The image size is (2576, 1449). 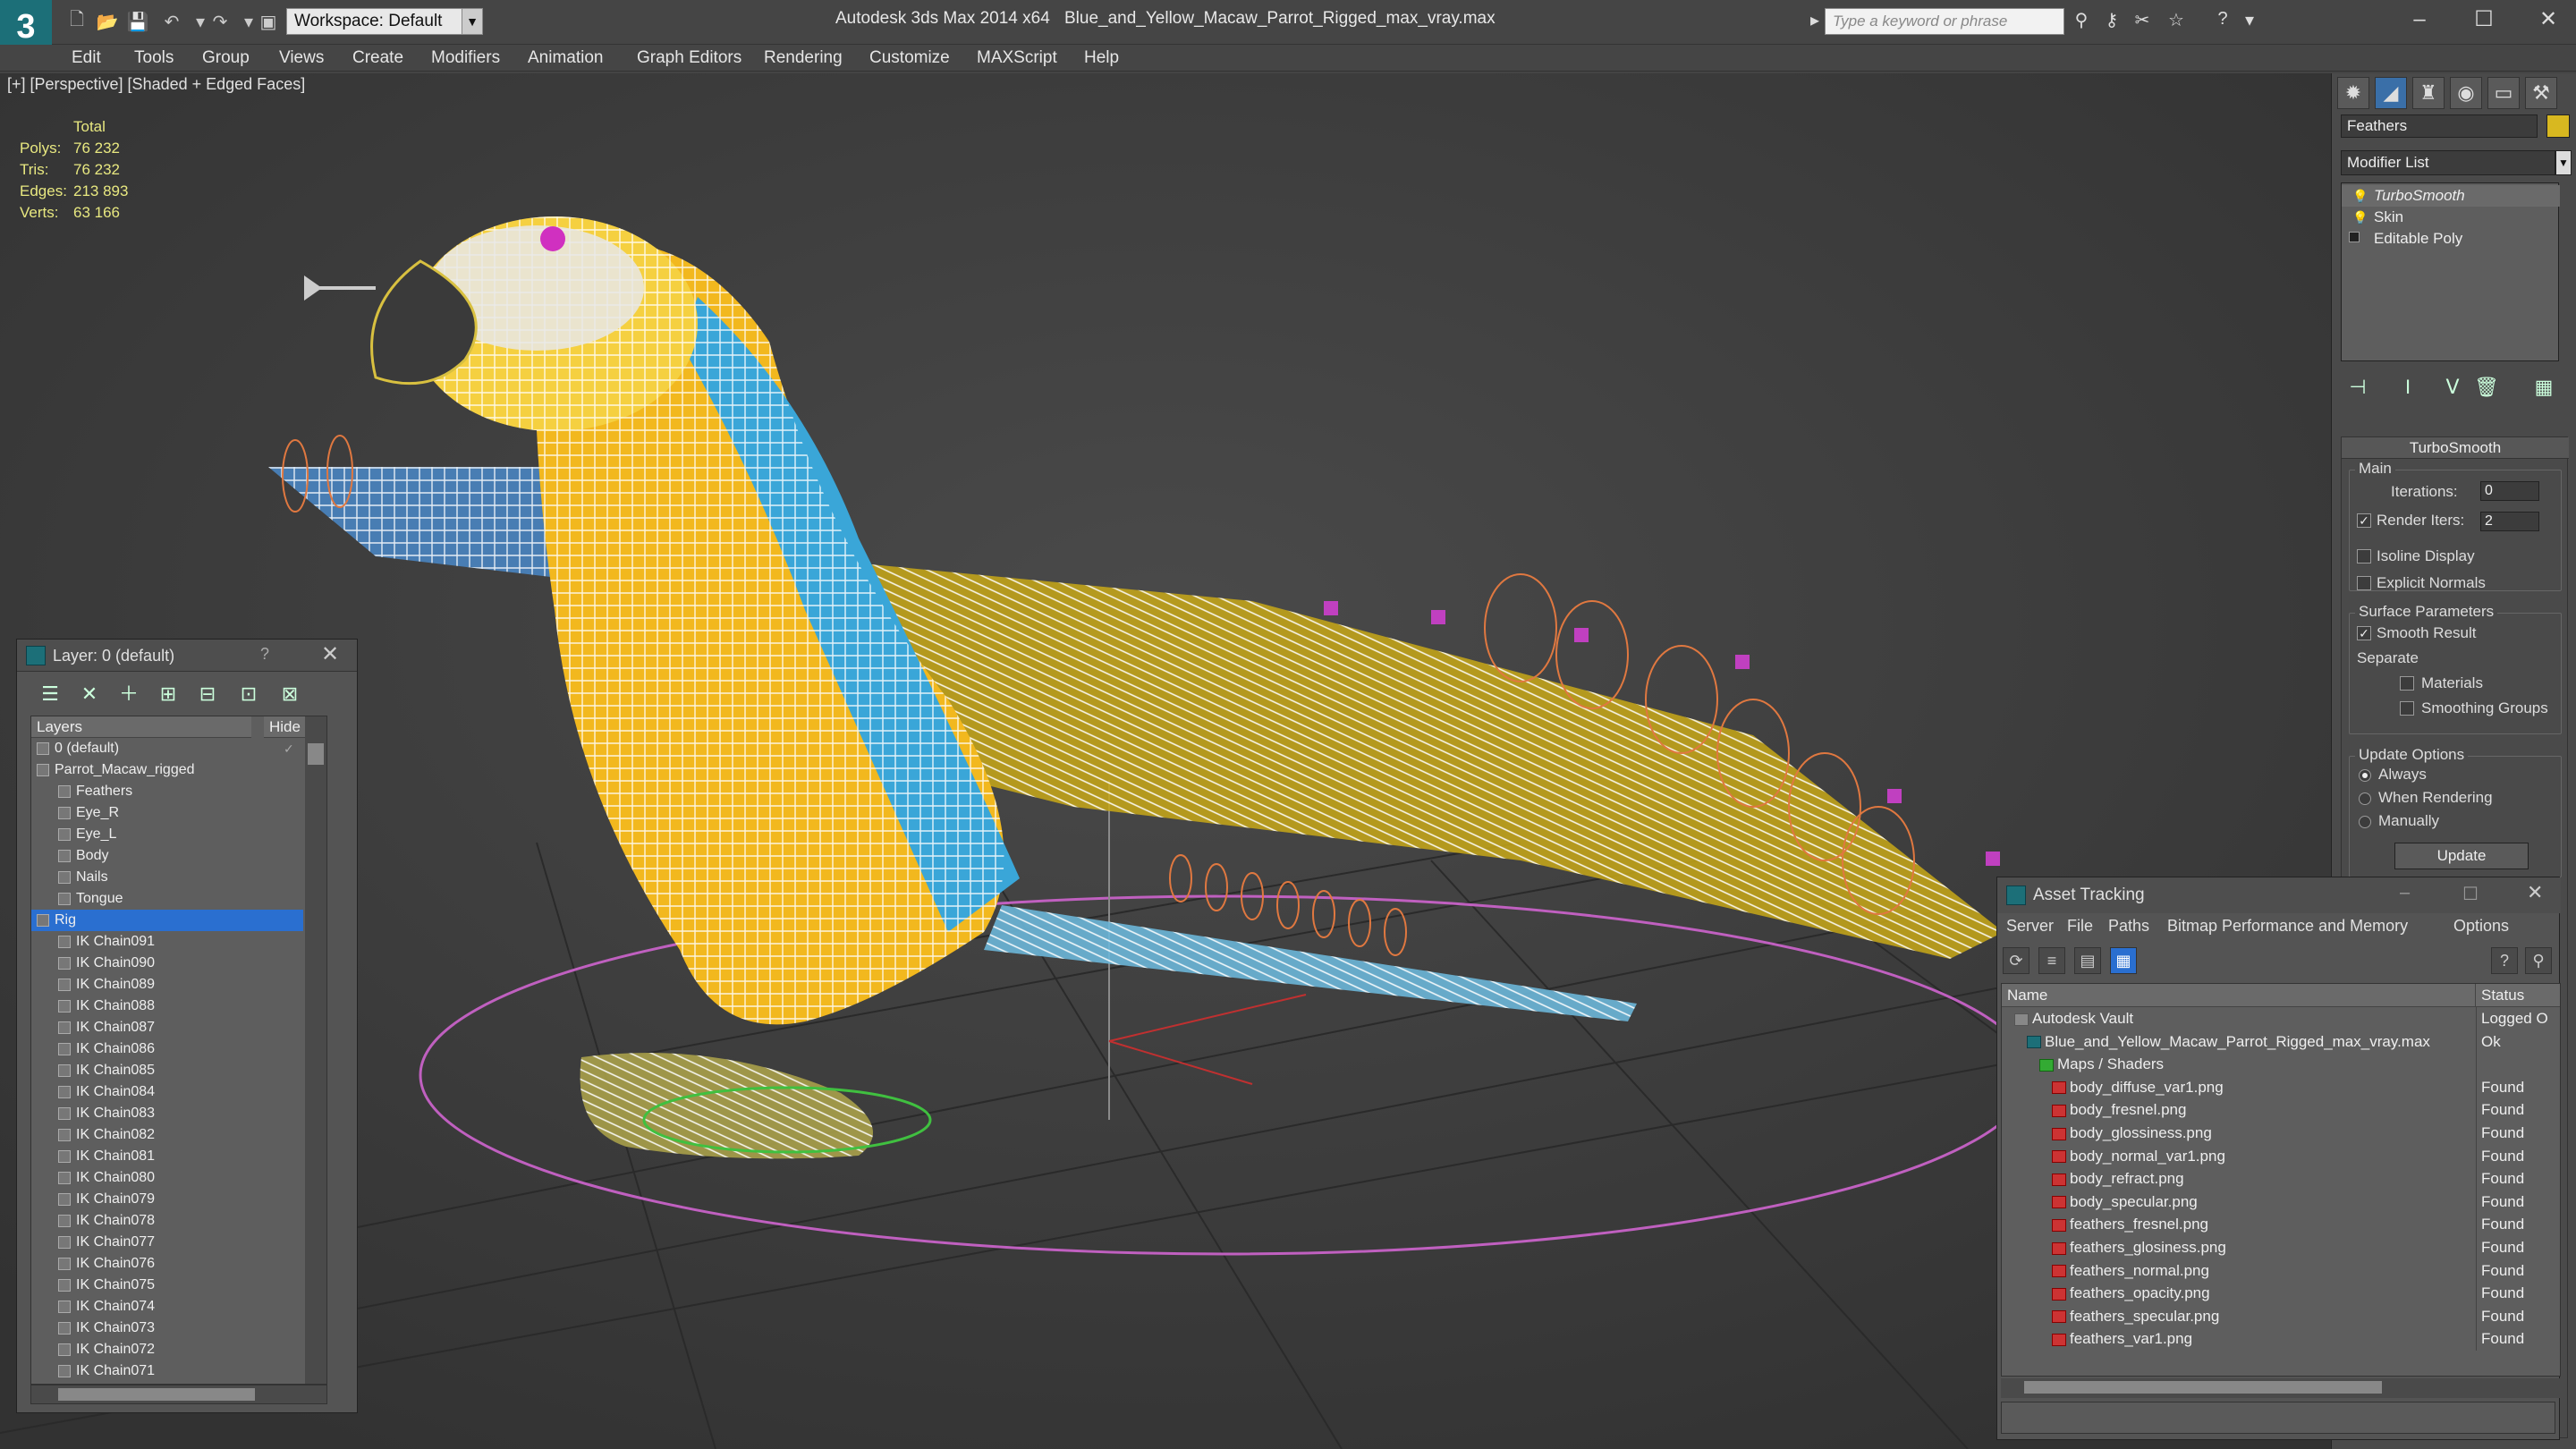 I want to click on layer-panel-title: Layer: 0 (default), so click(x=187, y=656).